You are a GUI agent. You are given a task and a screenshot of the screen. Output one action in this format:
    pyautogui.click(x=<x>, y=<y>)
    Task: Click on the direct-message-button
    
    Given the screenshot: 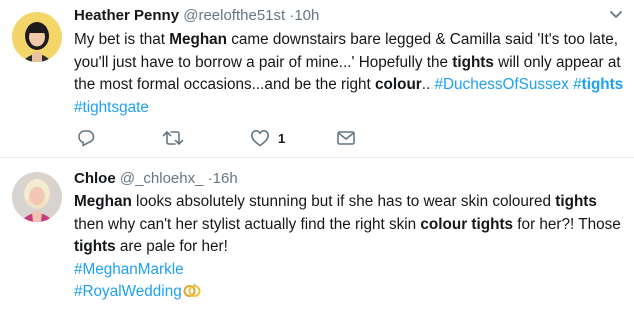 What is the action you would take?
    pyautogui.click(x=346, y=138)
    